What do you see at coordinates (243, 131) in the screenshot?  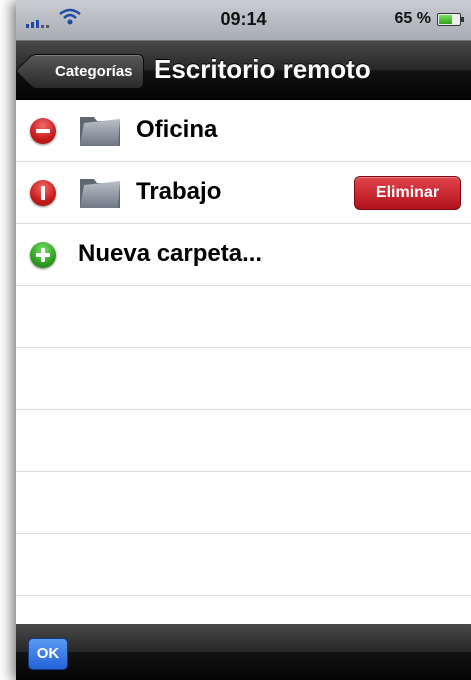 I see `list-item-oficina: Oficina` at bounding box center [243, 131].